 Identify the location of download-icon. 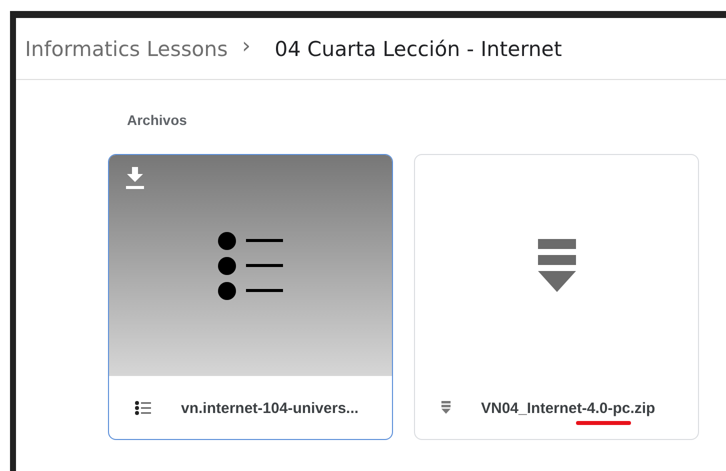
(135, 178).